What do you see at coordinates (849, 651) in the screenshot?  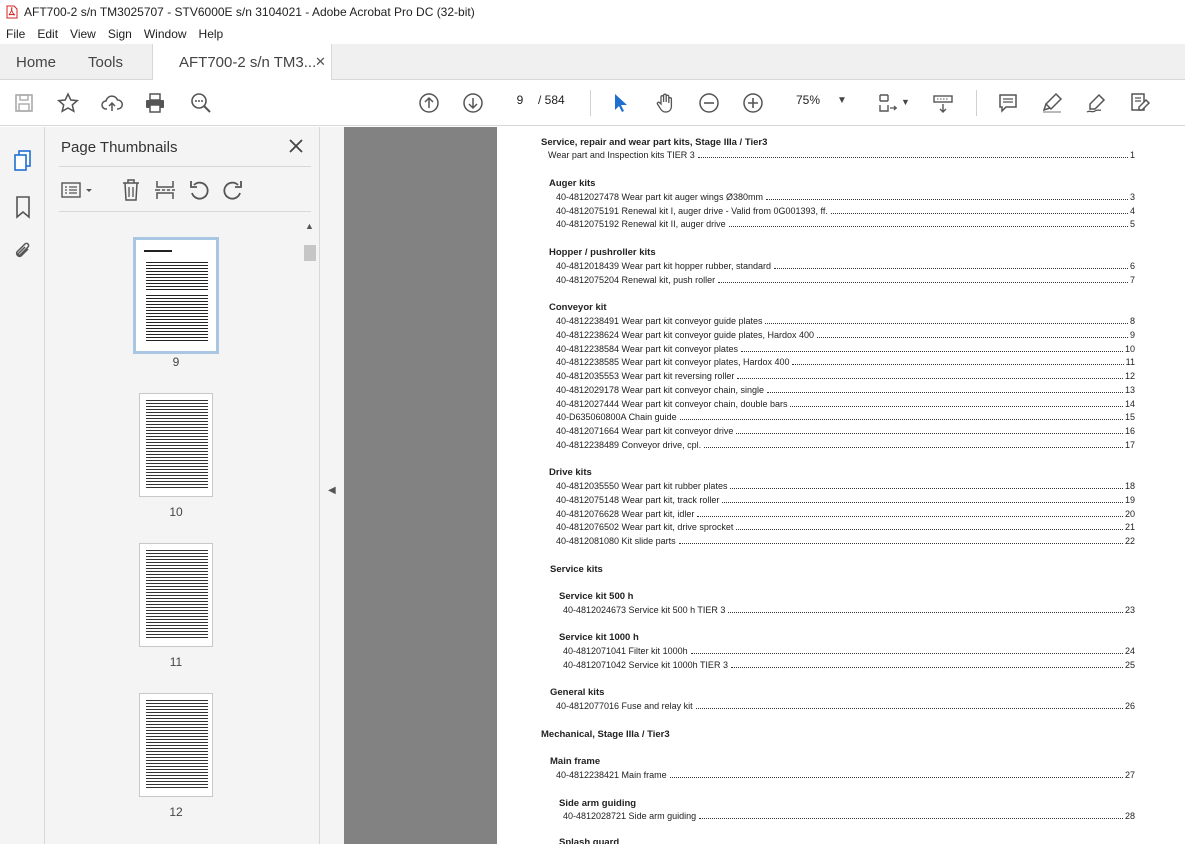 I see `toc-entry: 40-4812071041 Filter kit 1000h 24` at bounding box center [849, 651].